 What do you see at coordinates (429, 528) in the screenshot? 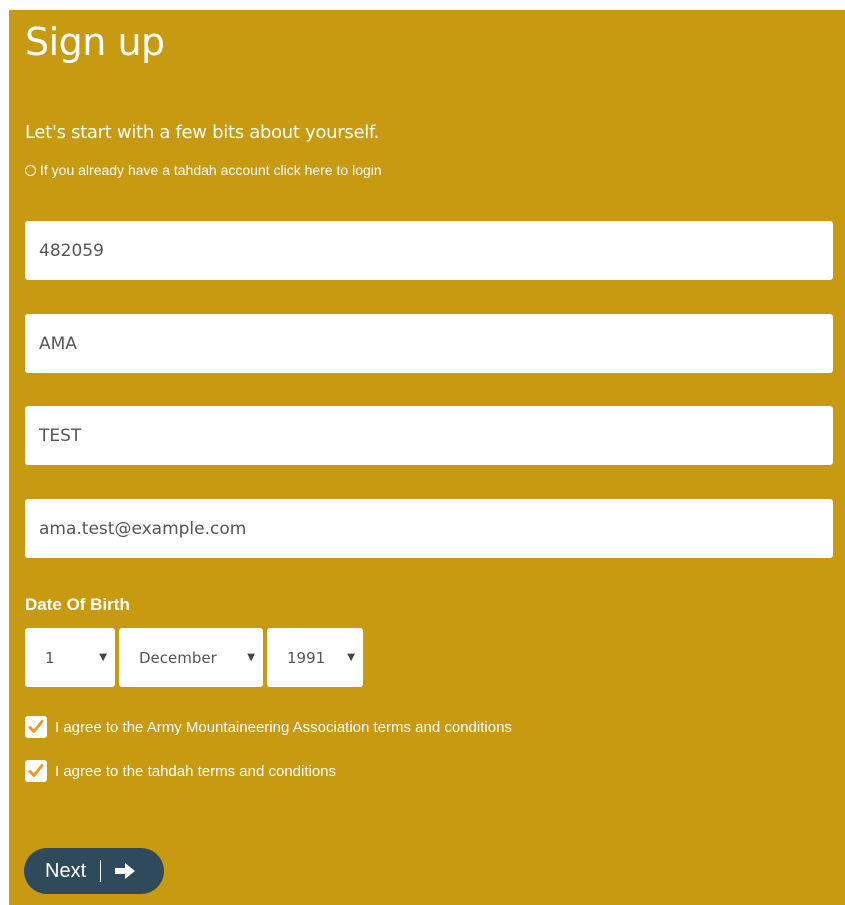
I see `email-input` at bounding box center [429, 528].